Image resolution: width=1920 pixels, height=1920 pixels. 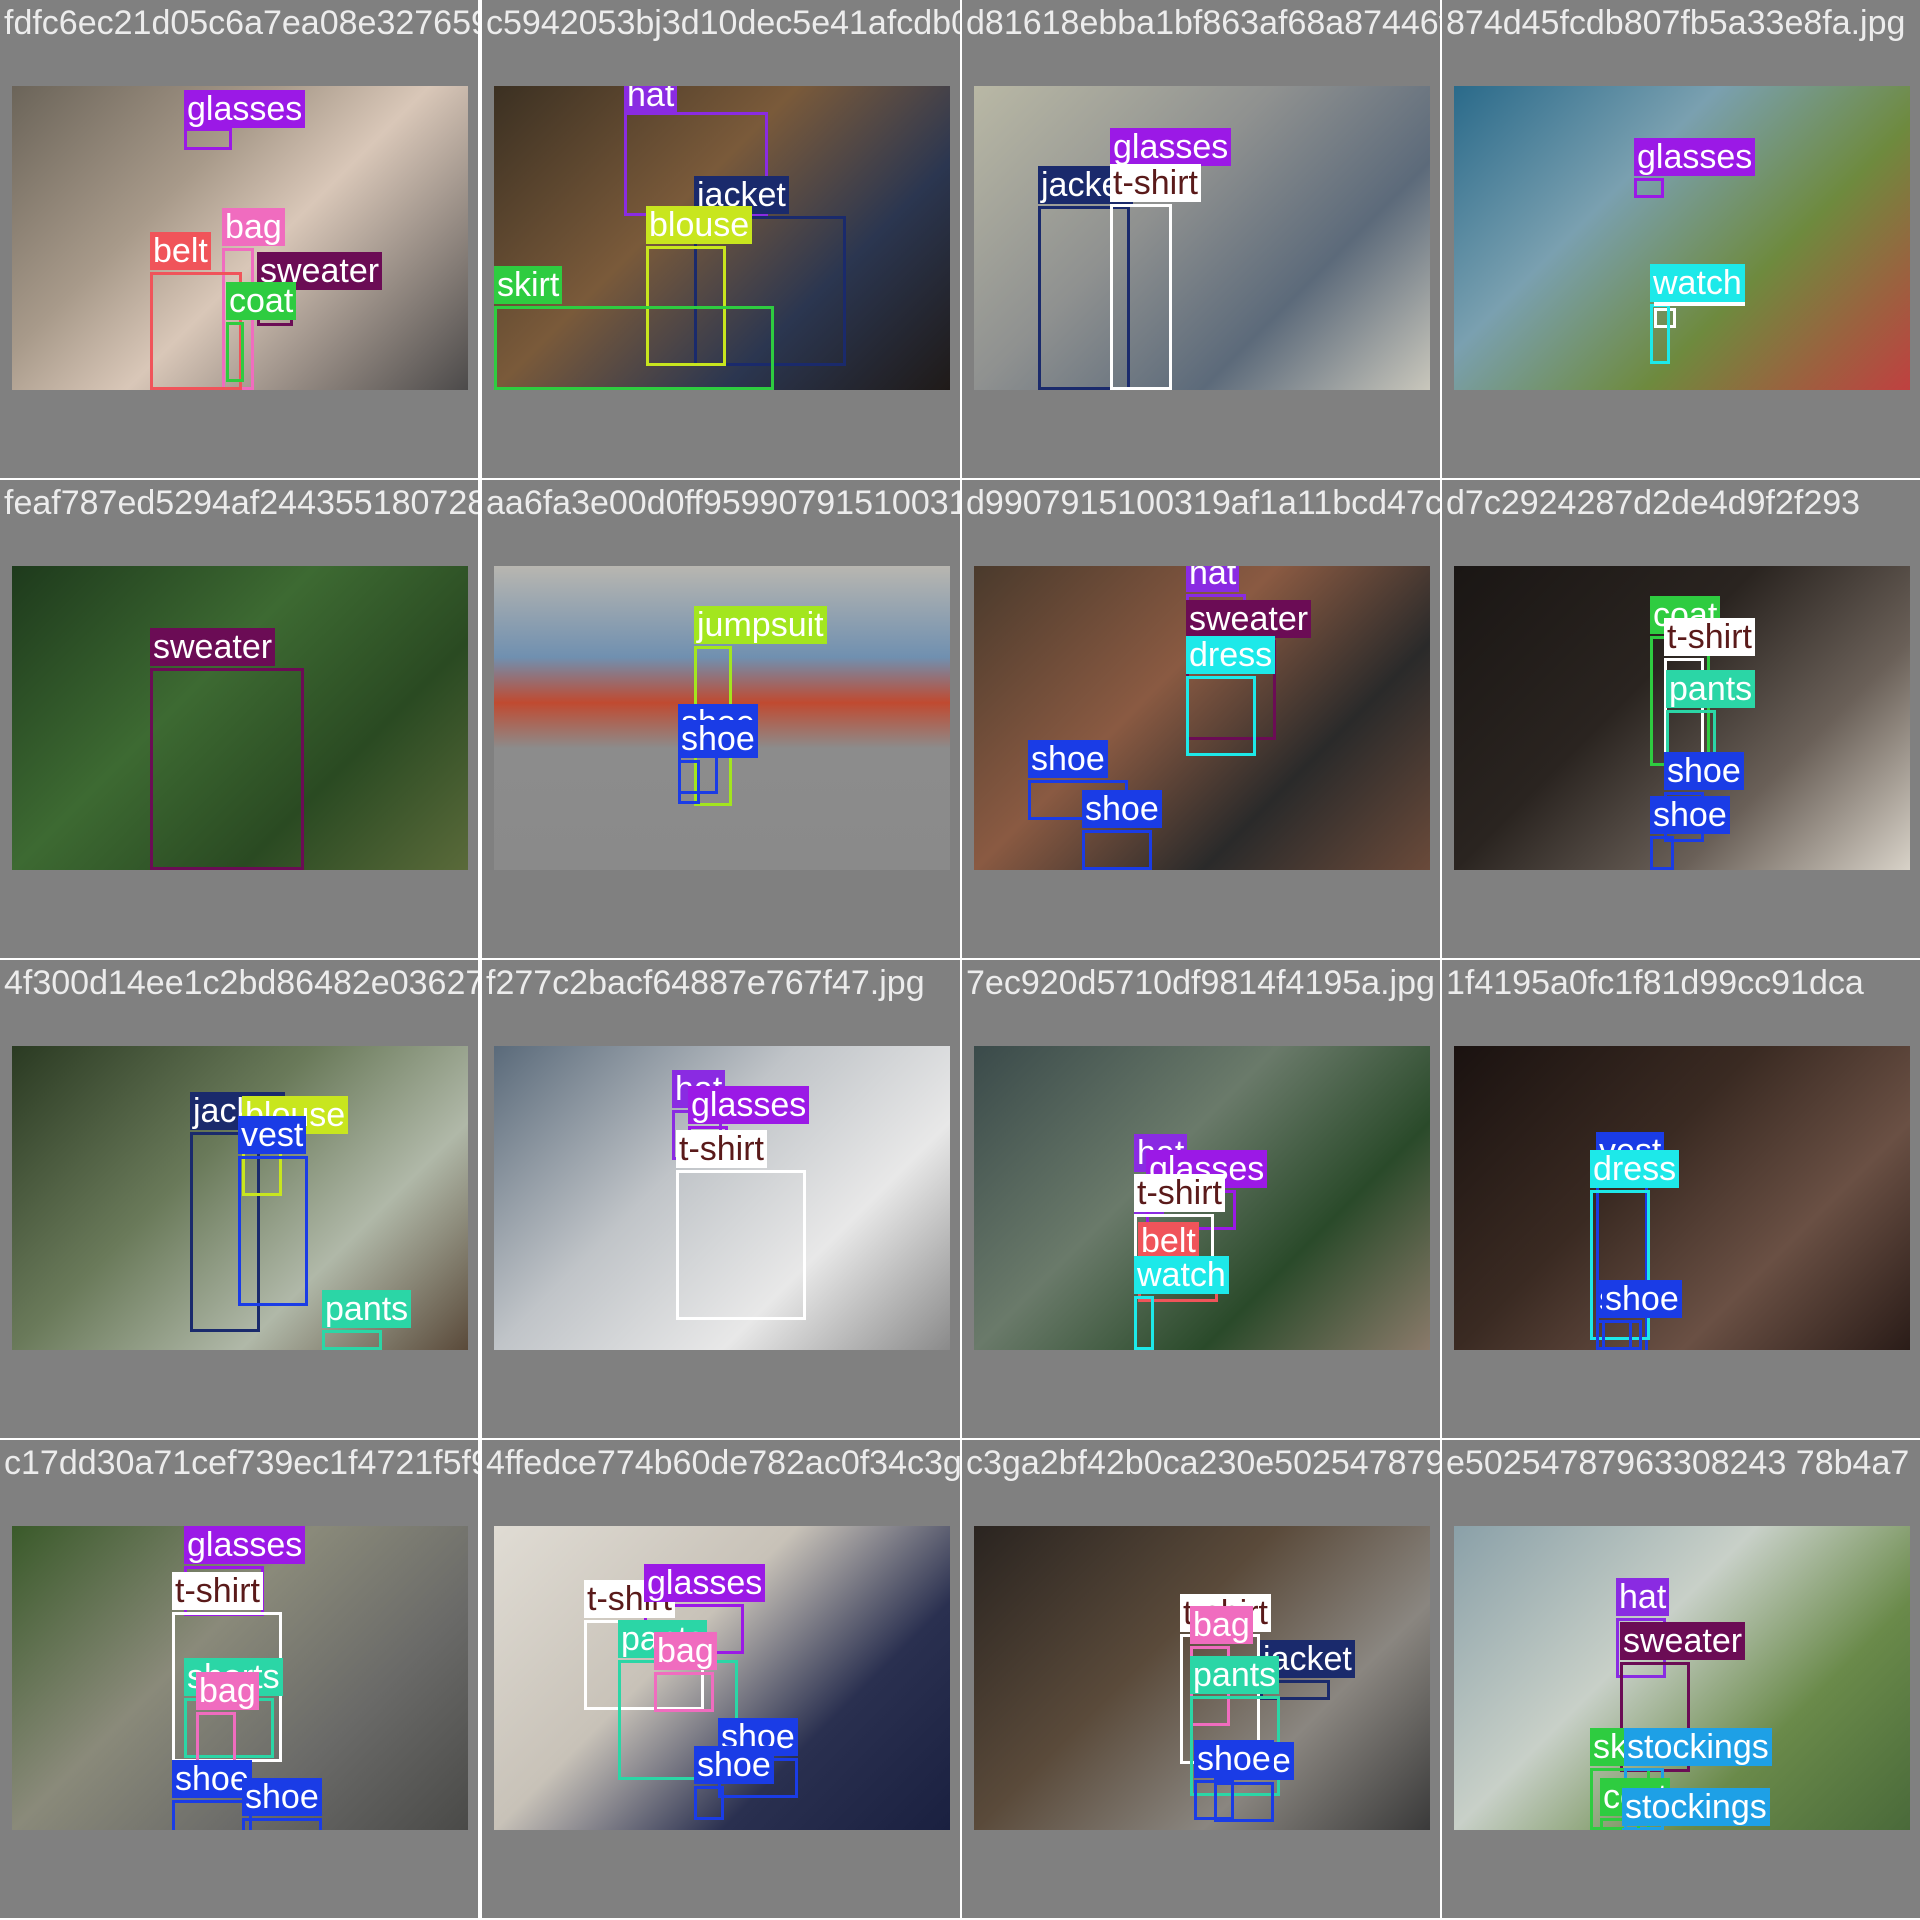 I want to click on photo: coat t-shirt pants shoe shoe, so click(x=1682, y=718).